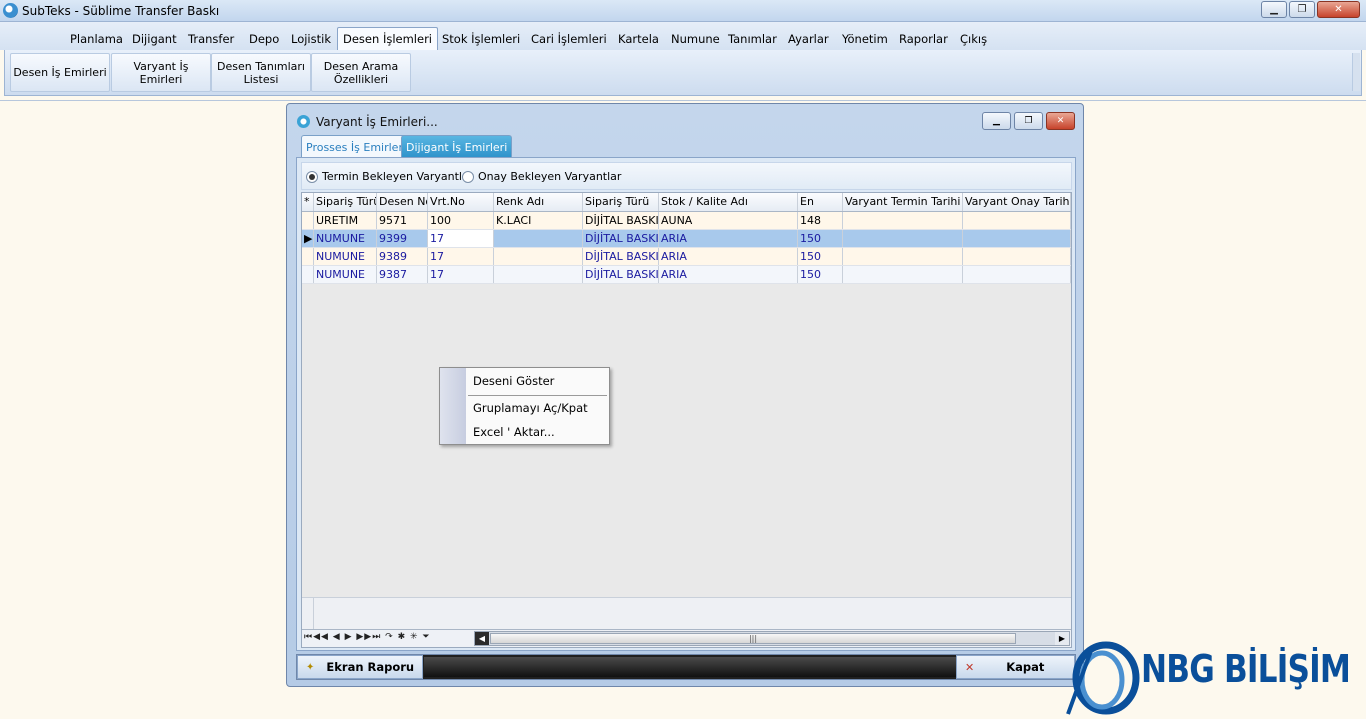 The height and width of the screenshot is (719, 1366). I want to click on cell: 150, so click(820, 256).